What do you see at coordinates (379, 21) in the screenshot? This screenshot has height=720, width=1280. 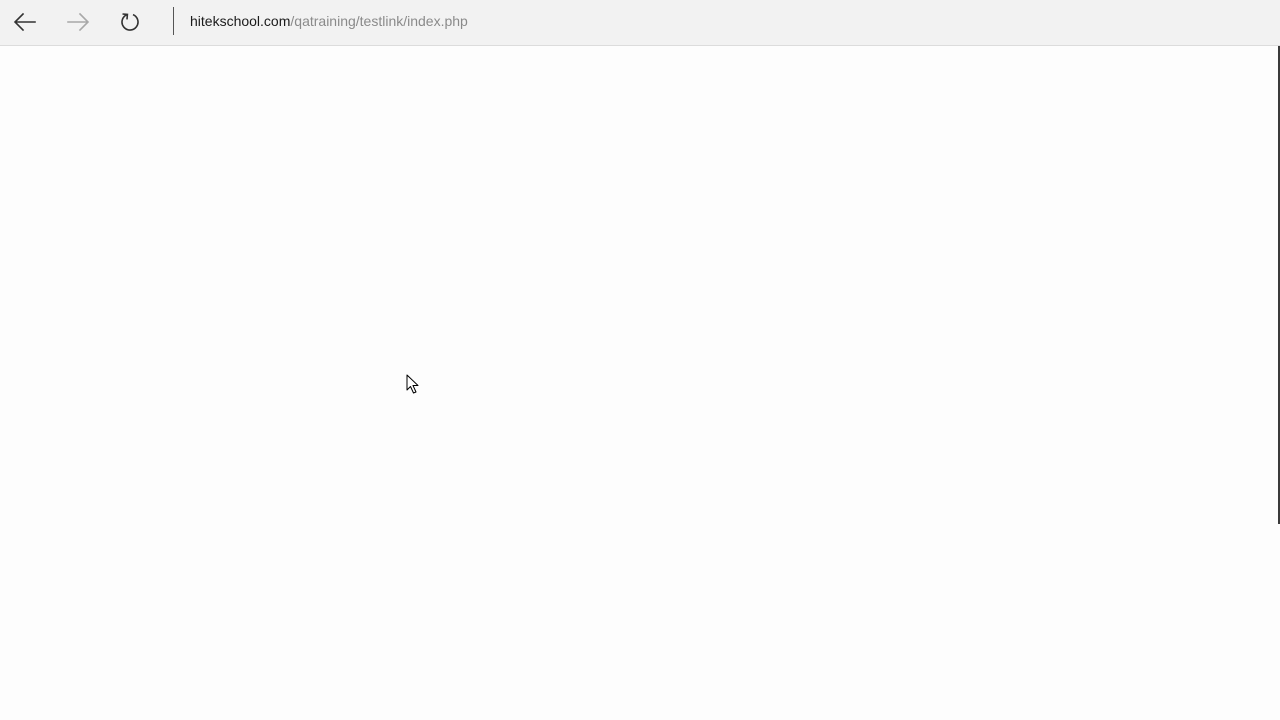 I see `url-path: /qatraining/testlink/index.php` at bounding box center [379, 21].